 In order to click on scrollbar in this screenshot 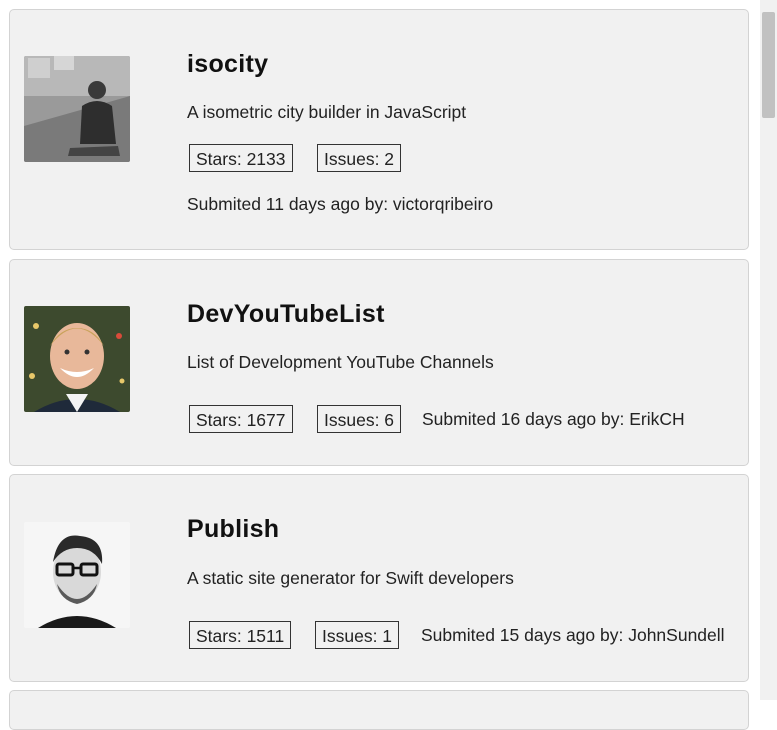, I will do `click(768, 350)`.